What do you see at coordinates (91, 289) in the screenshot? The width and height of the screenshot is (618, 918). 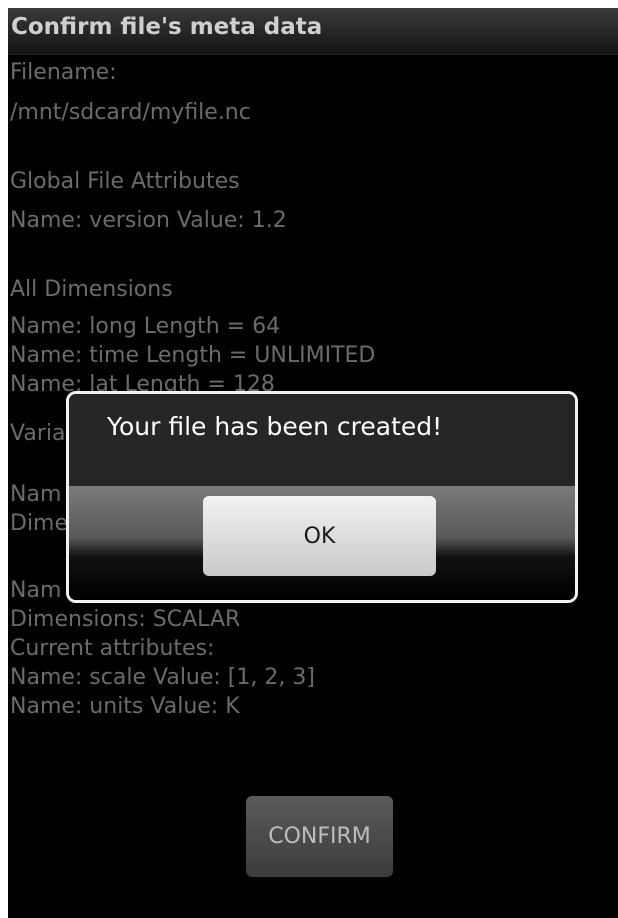 I see `dimensions-heading: All Dimensions` at bounding box center [91, 289].